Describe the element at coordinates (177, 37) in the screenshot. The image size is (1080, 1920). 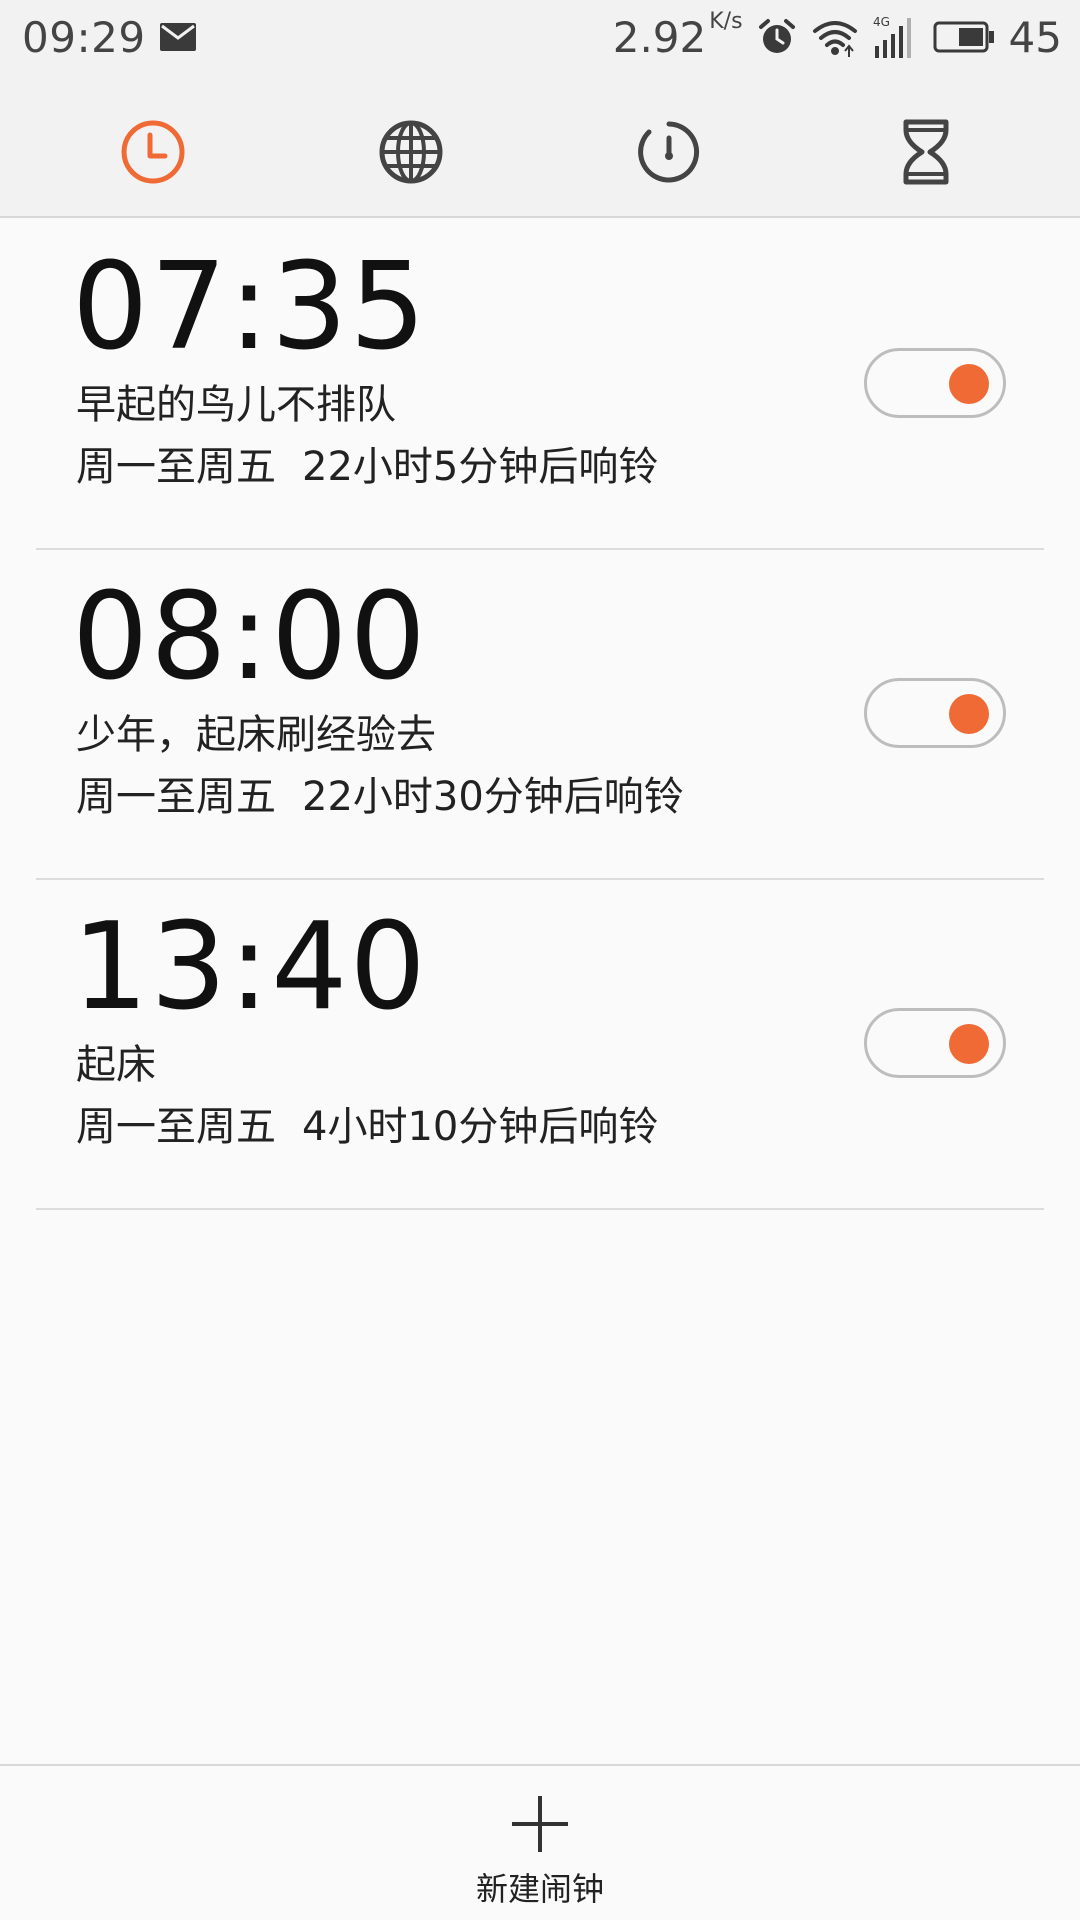
I see `mail-icon` at that location.